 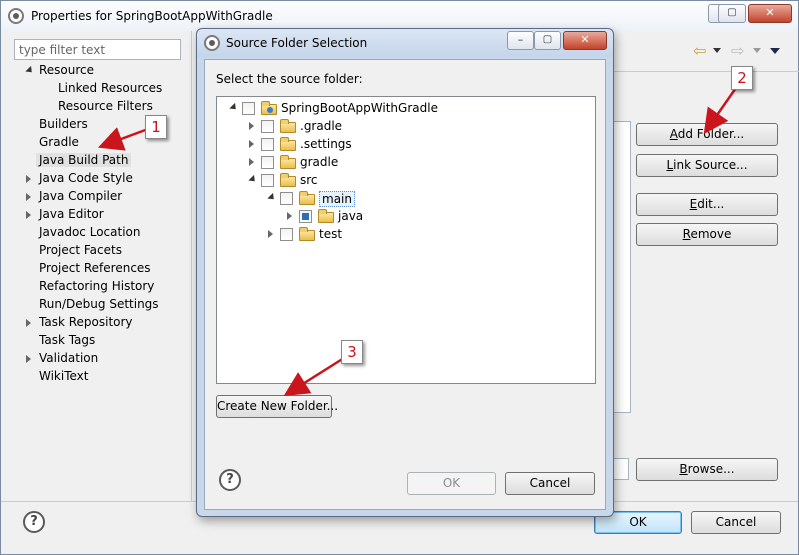 I want to click on sidebar-item-label: Refactoring History, so click(x=97, y=286).